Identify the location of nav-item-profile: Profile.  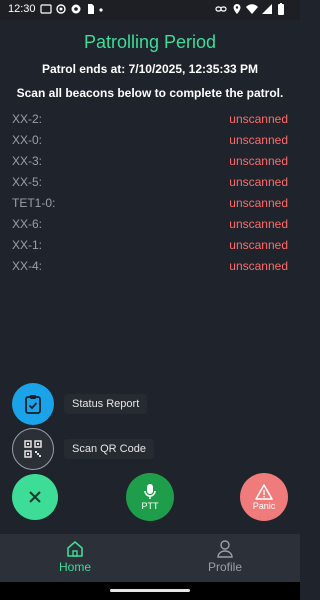
(225, 558).